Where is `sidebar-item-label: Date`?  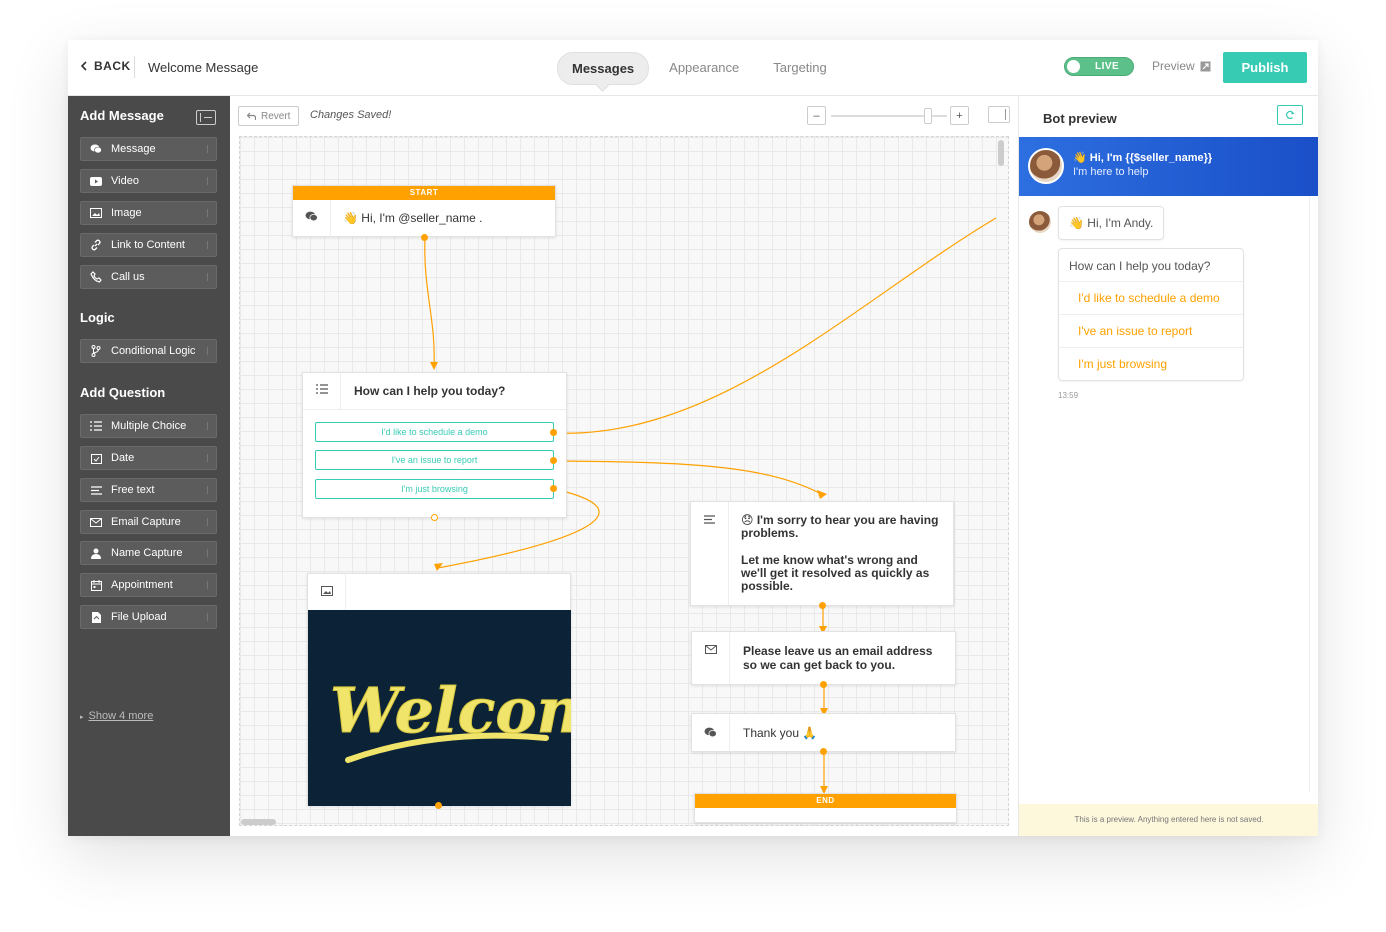 sidebar-item-label: Date is located at coordinates (123, 458).